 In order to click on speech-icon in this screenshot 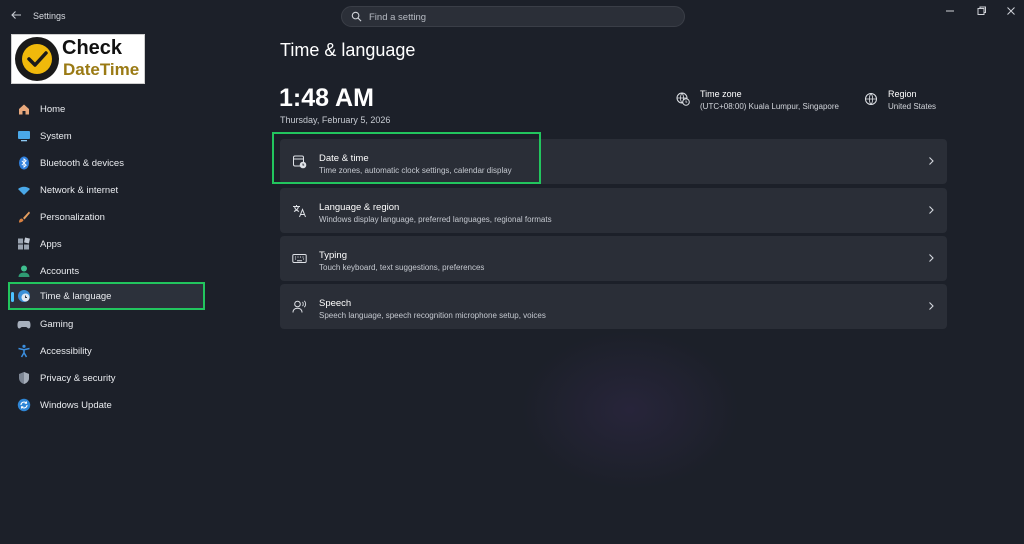, I will do `click(299, 306)`.